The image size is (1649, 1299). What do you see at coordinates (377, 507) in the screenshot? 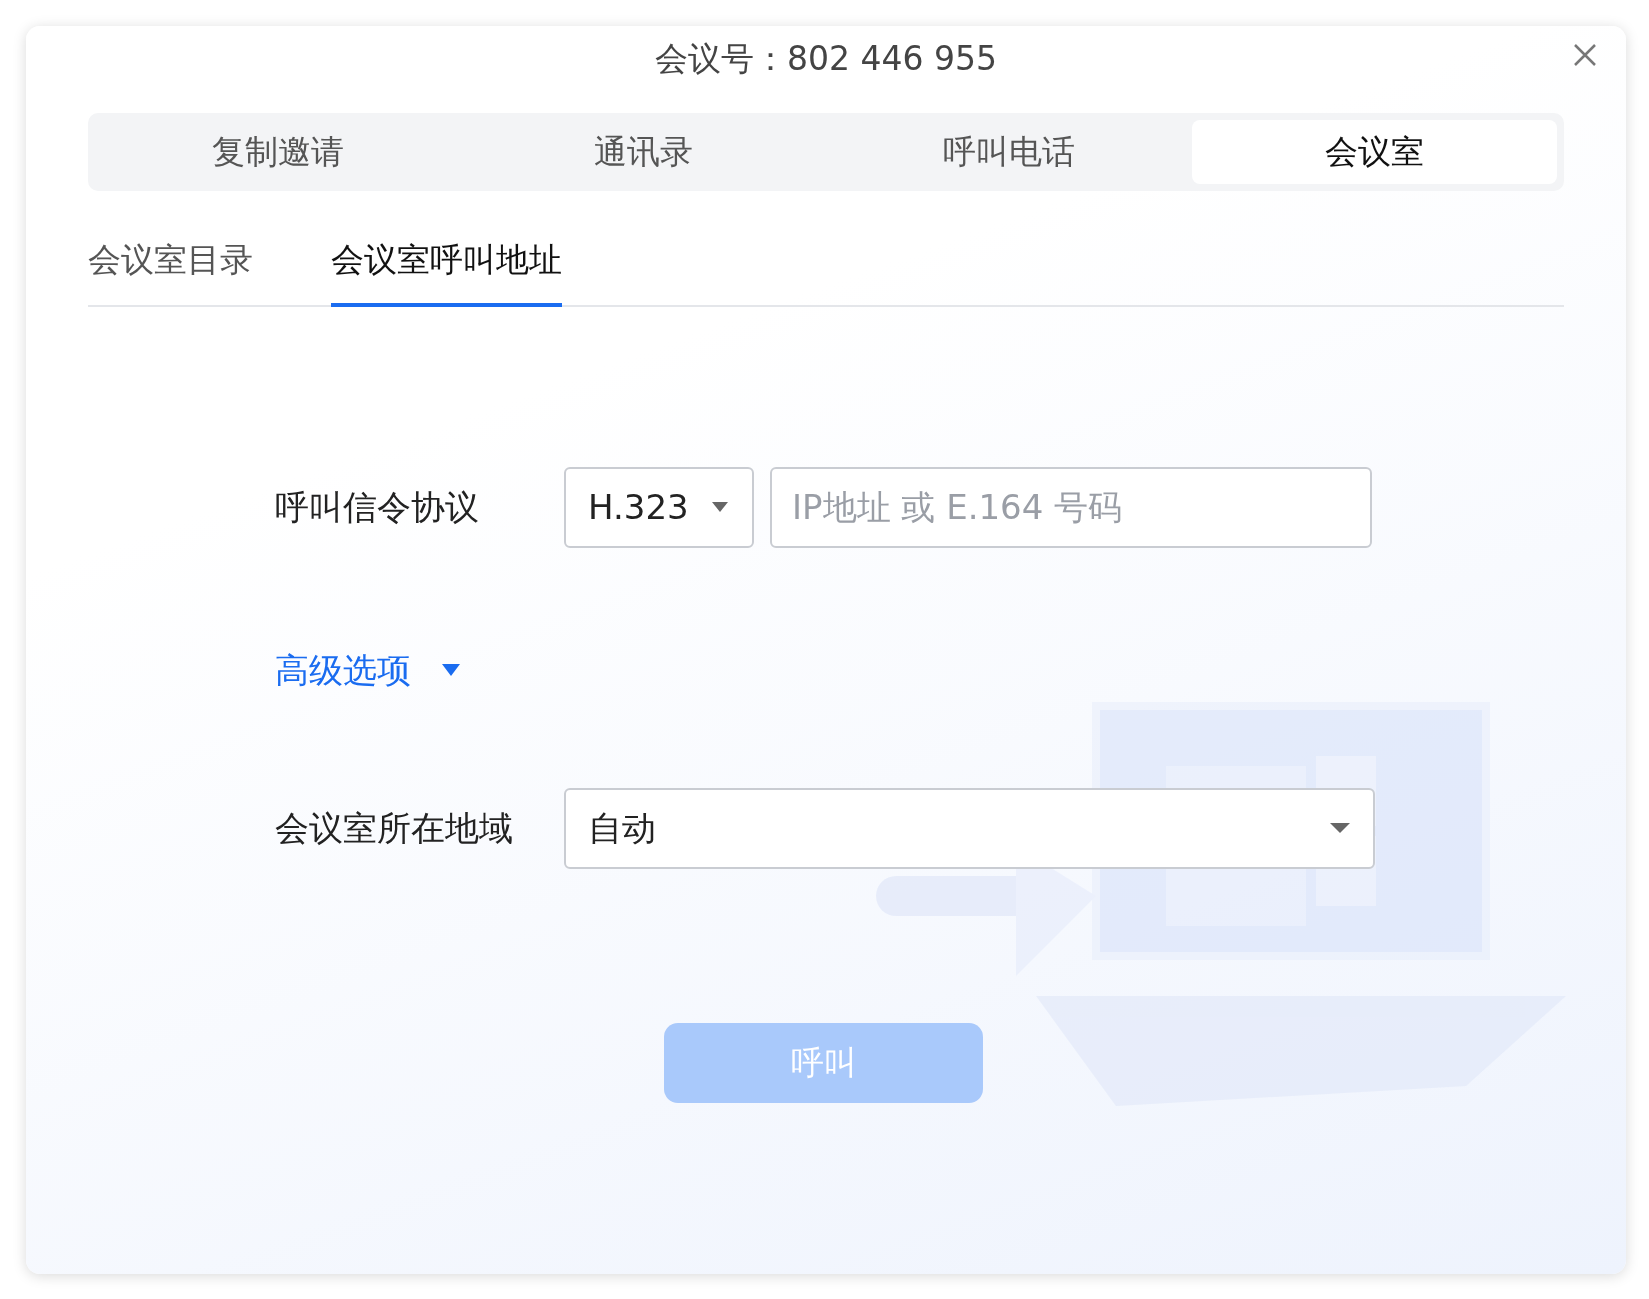
I see `field-label: 呼叫信令协议` at bounding box center [377, 507].